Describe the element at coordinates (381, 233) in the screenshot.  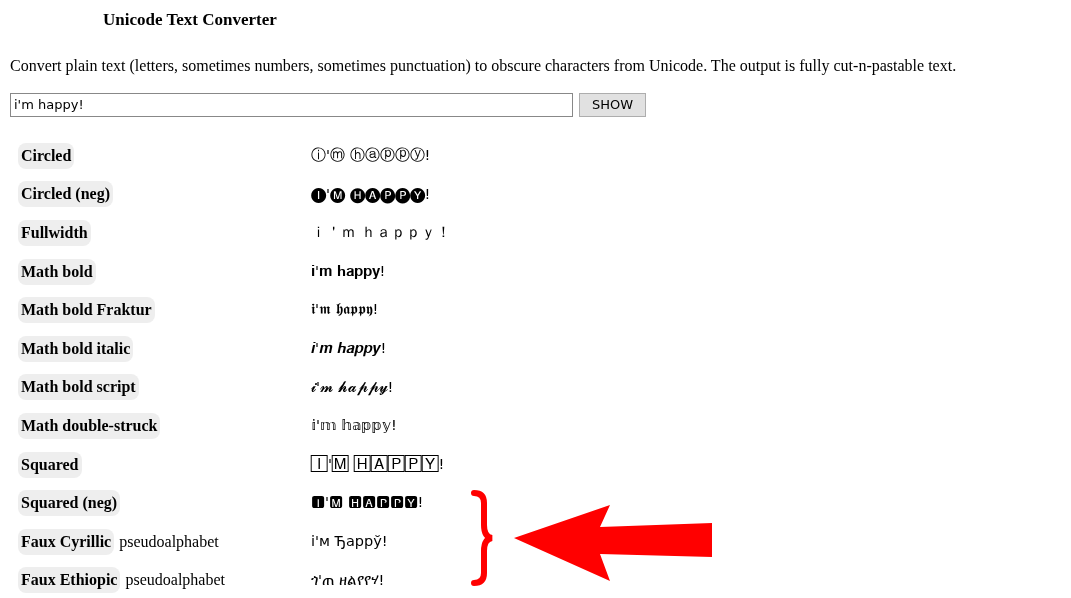
I see `converted-text: ｉ＇ｍ ｈａｐｐｙ！` at that location.